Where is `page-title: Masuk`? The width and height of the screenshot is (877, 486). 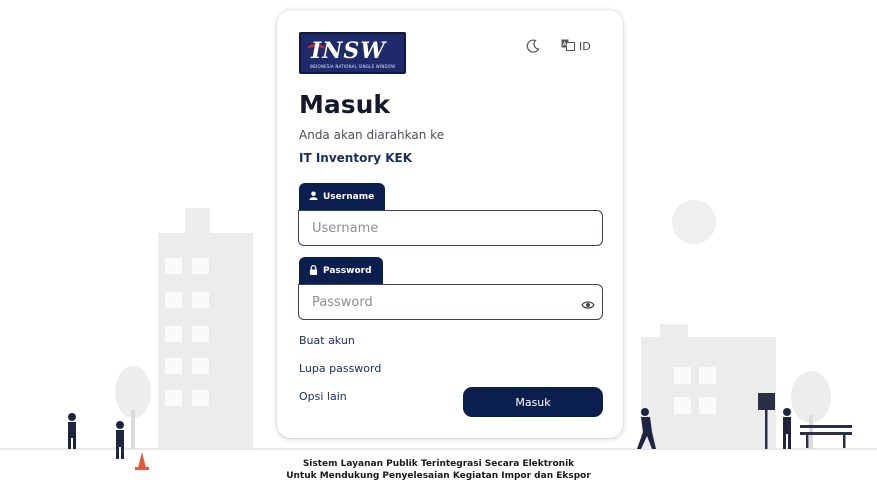 page-title: Masuk is located at coordinates (345, 104).